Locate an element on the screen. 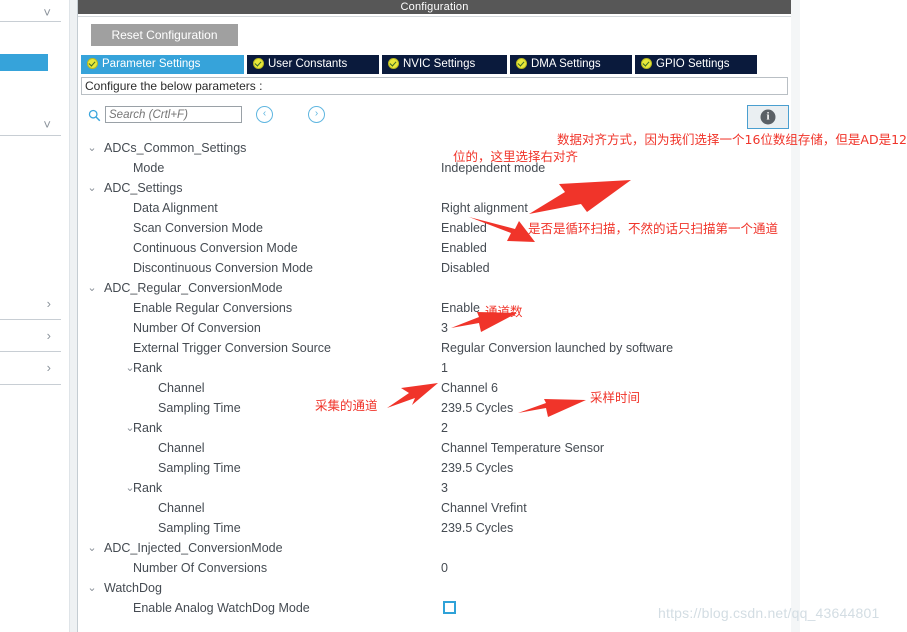 The height and width of the screenshot is (632, 907). tree-row-label: ADC_Regular_ConversionMode is located at coordinates (193, 288).